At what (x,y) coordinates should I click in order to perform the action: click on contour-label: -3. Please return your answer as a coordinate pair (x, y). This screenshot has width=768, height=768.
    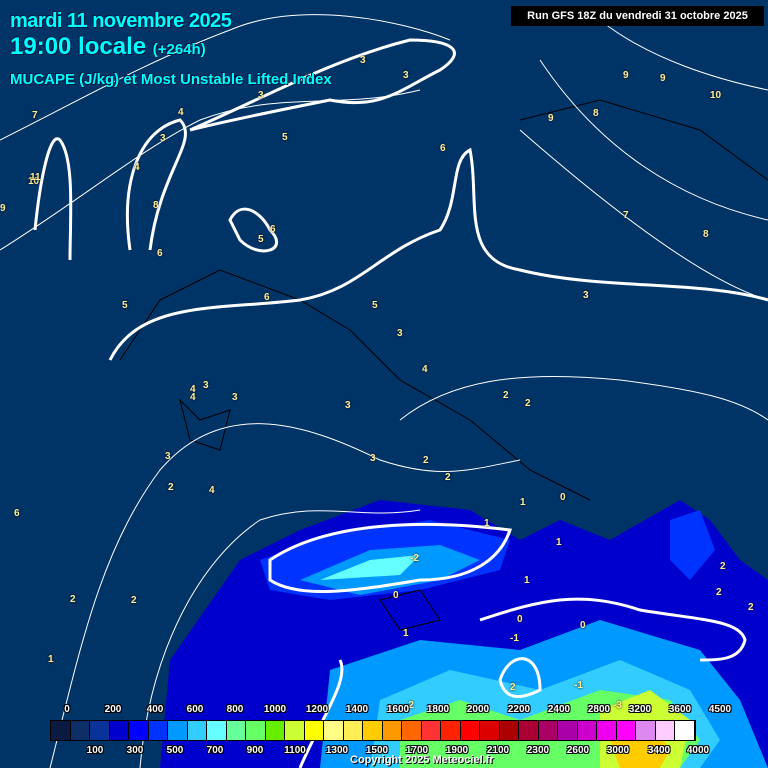
    Looking at the image, I should click on (617, 705).